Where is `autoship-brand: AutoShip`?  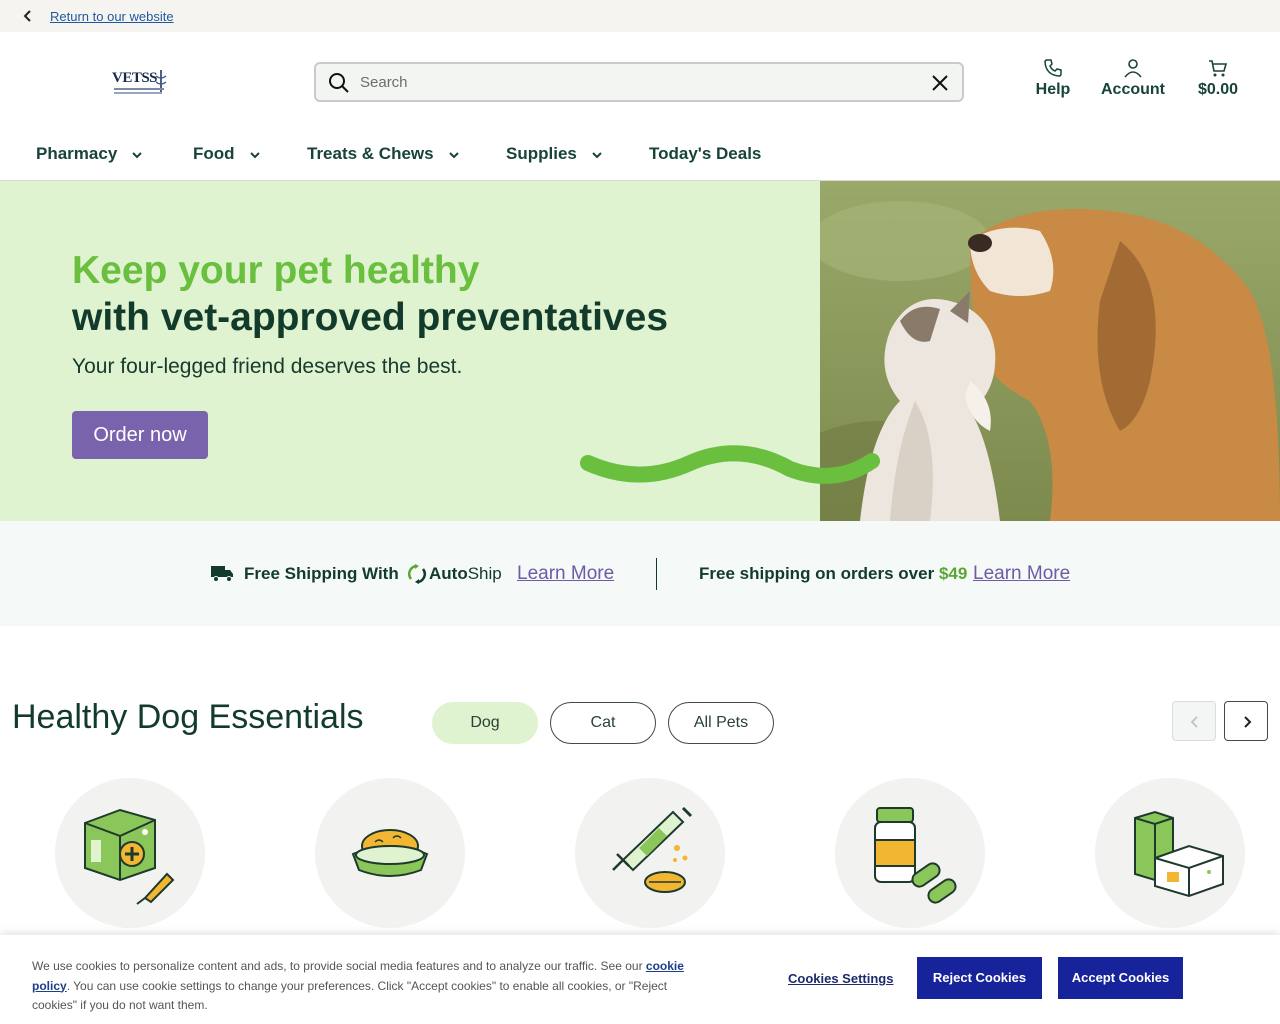
autoship-brand: AutoShip is located at coordinates (465, 574).